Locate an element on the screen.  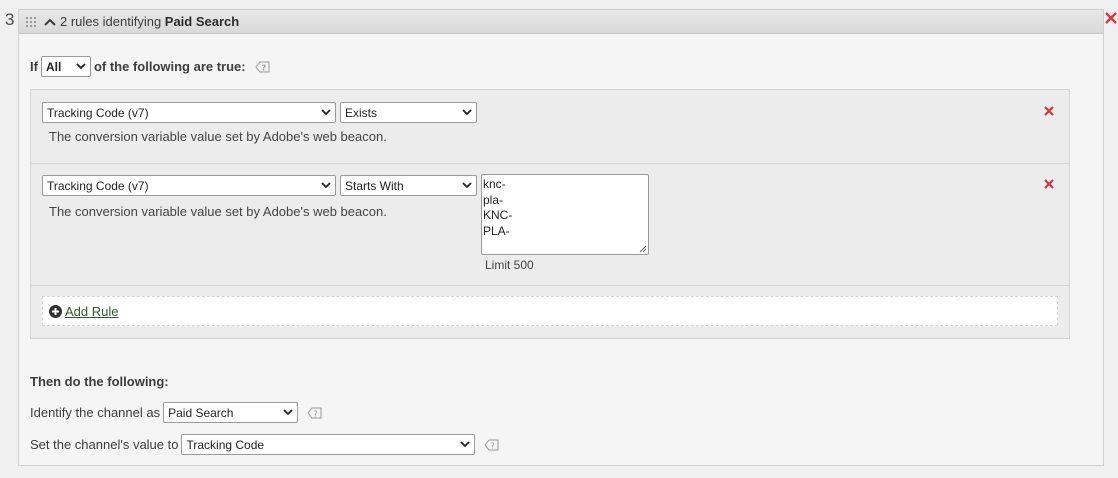
rule-operator-select: Starts With is located at coordinates (408, 185).